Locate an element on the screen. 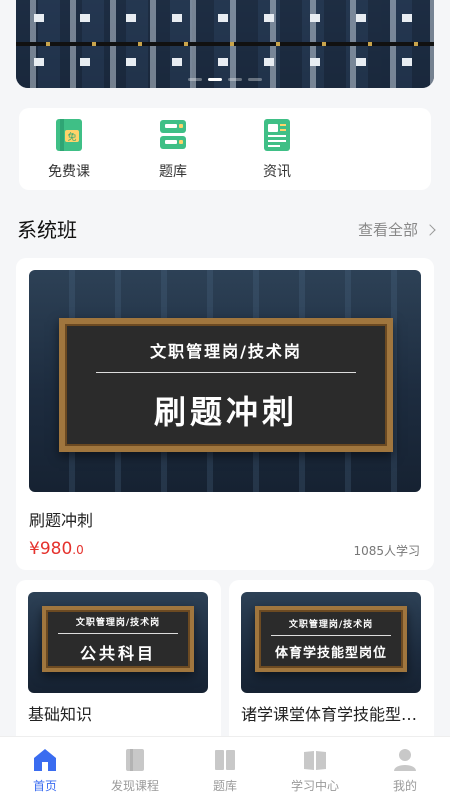 This screenshot has width=450, height=800. tab-label: 题库 is located at coordinates (224, 786).